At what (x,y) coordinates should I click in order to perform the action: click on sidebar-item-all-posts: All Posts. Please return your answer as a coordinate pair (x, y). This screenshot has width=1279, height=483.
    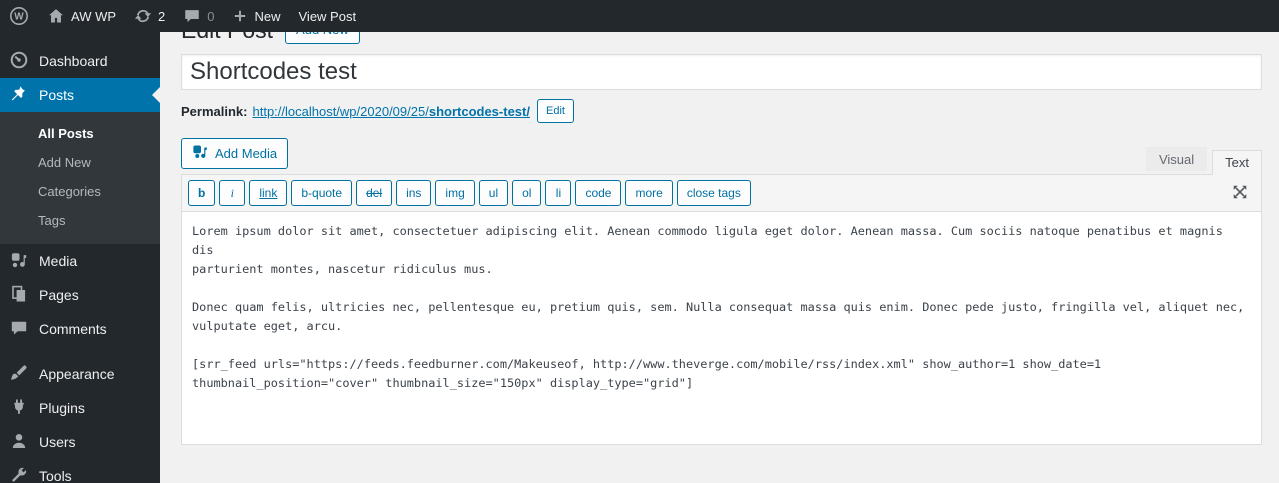
    Looking at the image, I should click on (80, 133).